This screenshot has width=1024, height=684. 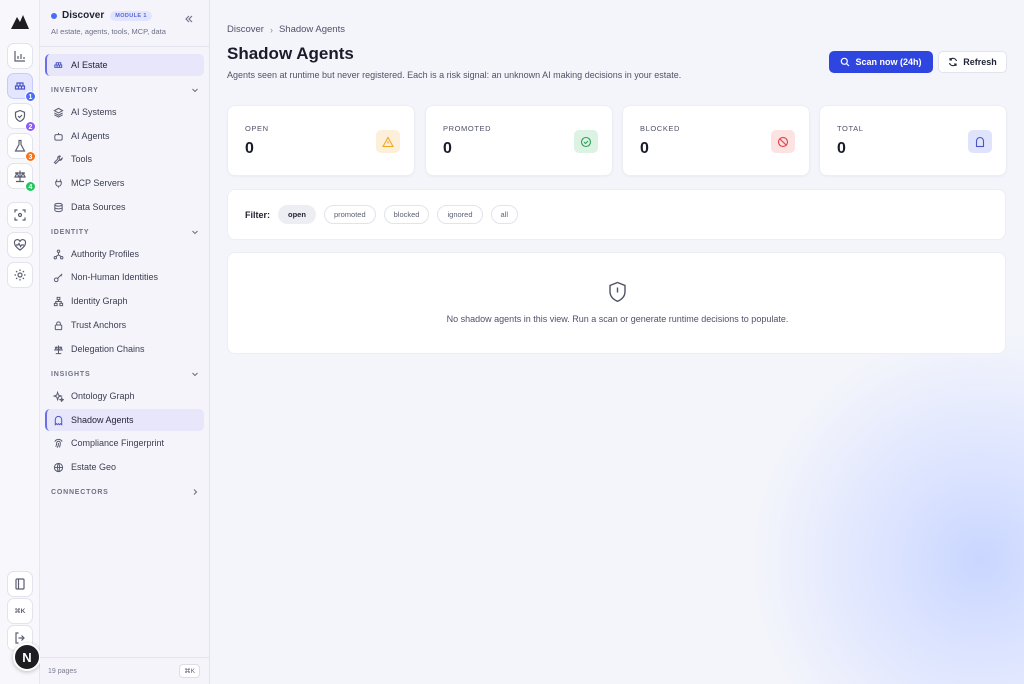 I want to click on scan-now-button: Scan now (24h), so click(x=881, y=62).